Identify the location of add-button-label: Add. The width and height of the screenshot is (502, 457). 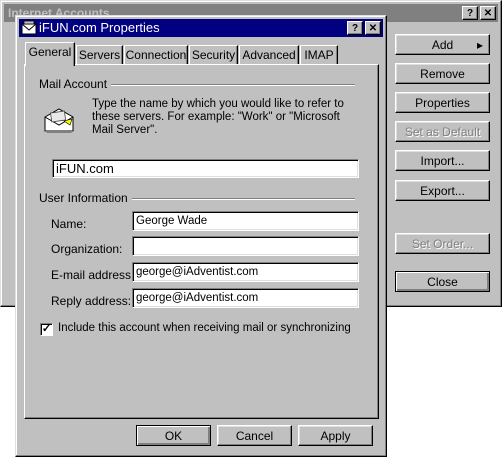
(442, 45).